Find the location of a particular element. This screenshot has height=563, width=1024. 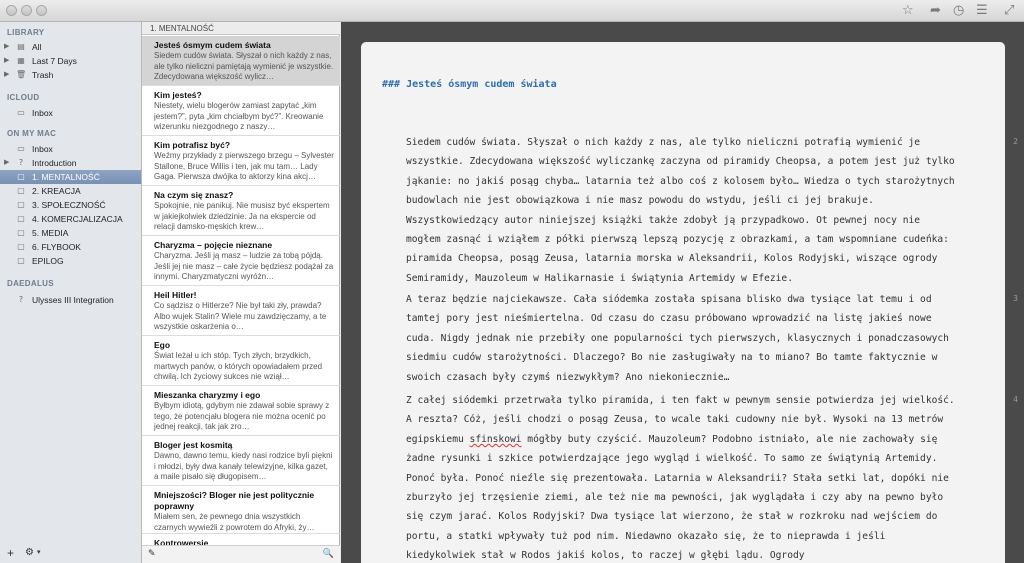

sidebar-item-media: ▢ 5. MEDIA is located at coordinates (70, 233).